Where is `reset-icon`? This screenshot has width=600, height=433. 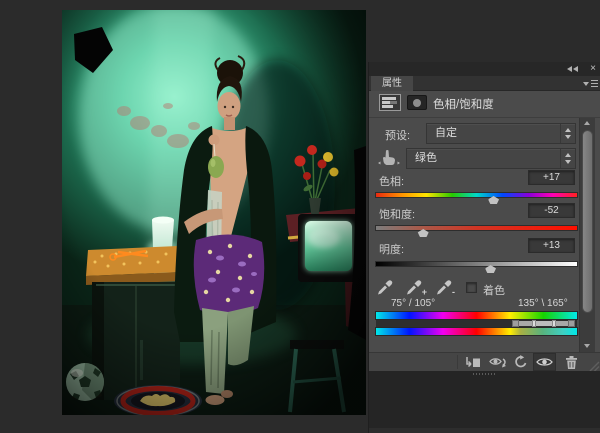
reset-icon is located at coordinates (521, 362).